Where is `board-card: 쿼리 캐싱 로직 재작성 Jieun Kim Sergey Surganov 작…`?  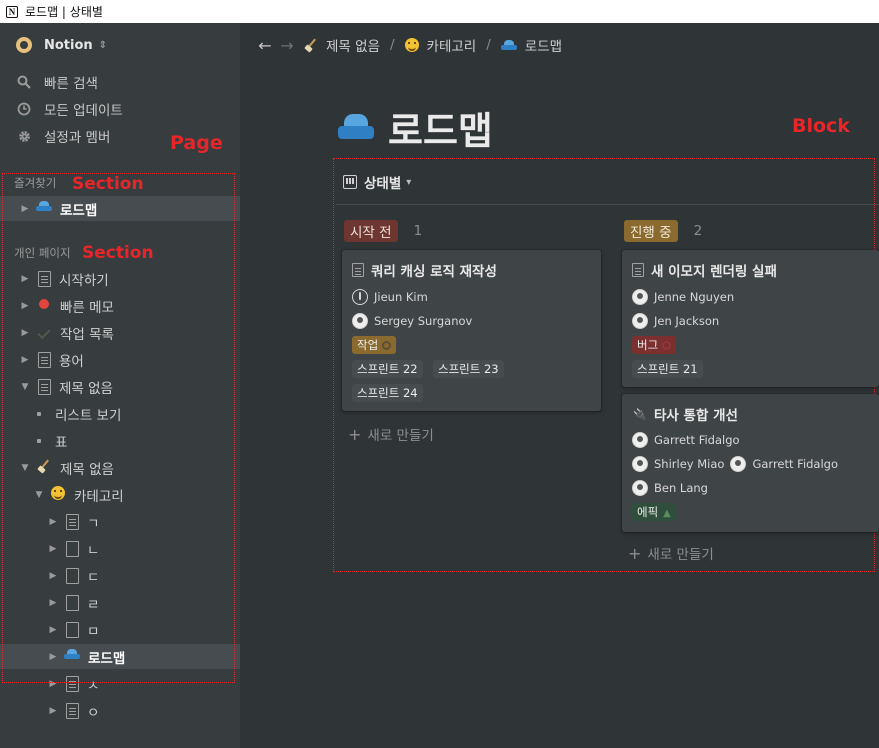 board-card: 쿼리 캐싱 로직 재작성 Jieun Kim Sergey Surganov 작… is located at coordinates (471, 330).